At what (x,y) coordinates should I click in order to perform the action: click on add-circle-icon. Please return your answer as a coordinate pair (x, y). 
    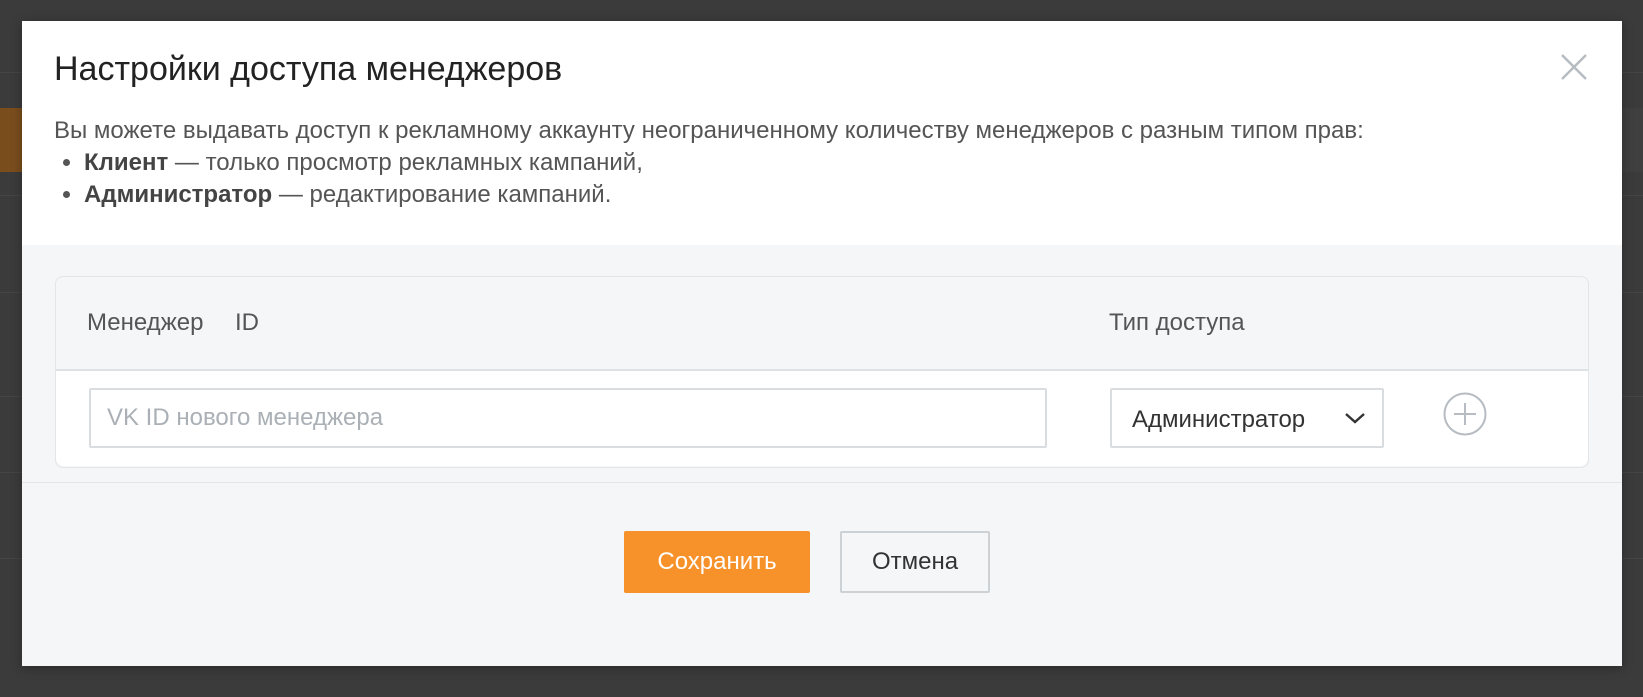
    Looking at the image, I should click on (1465, 414).